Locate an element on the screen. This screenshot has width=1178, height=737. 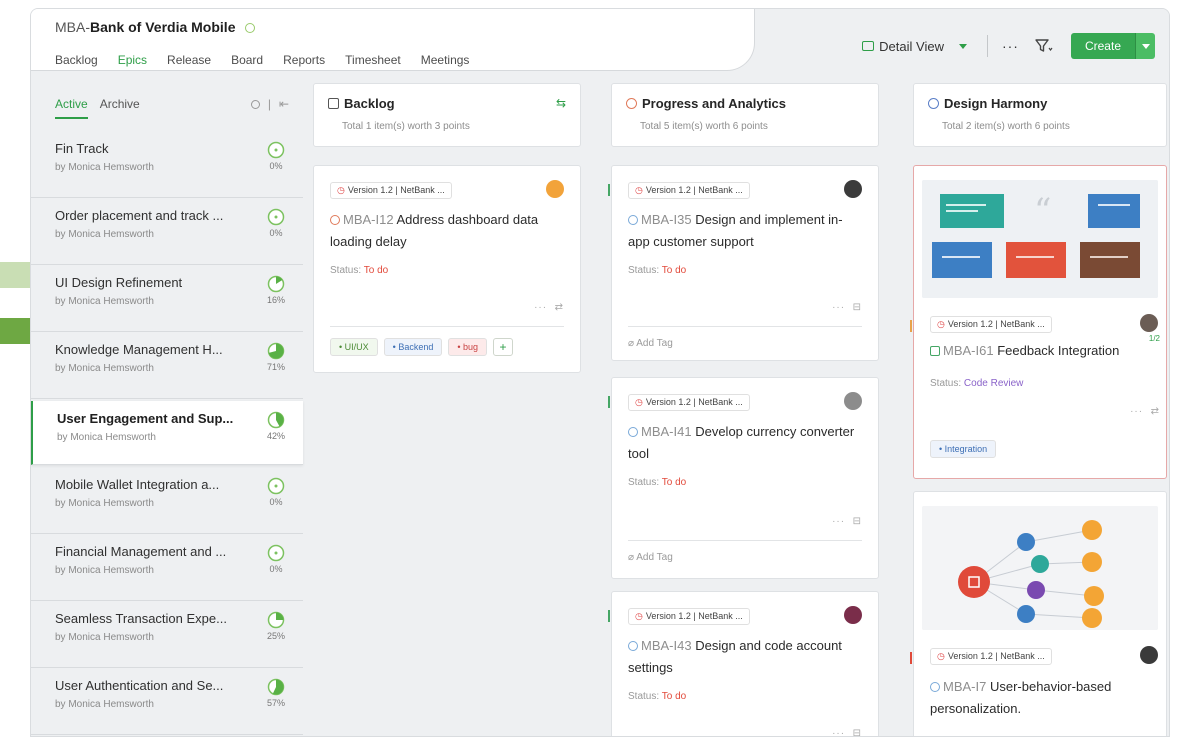
attachment-thumbnail: “ is located at coordinates (1040, 239).